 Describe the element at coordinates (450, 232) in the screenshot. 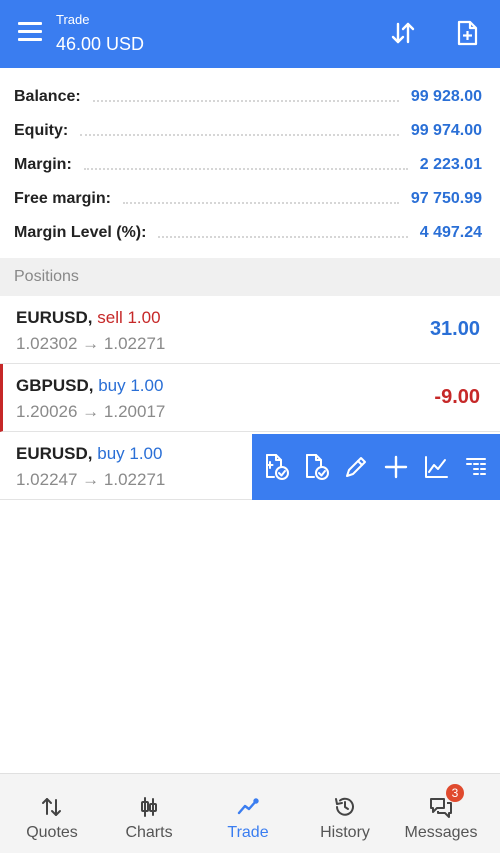

I see `summary-value: 4 497.24` at that location.